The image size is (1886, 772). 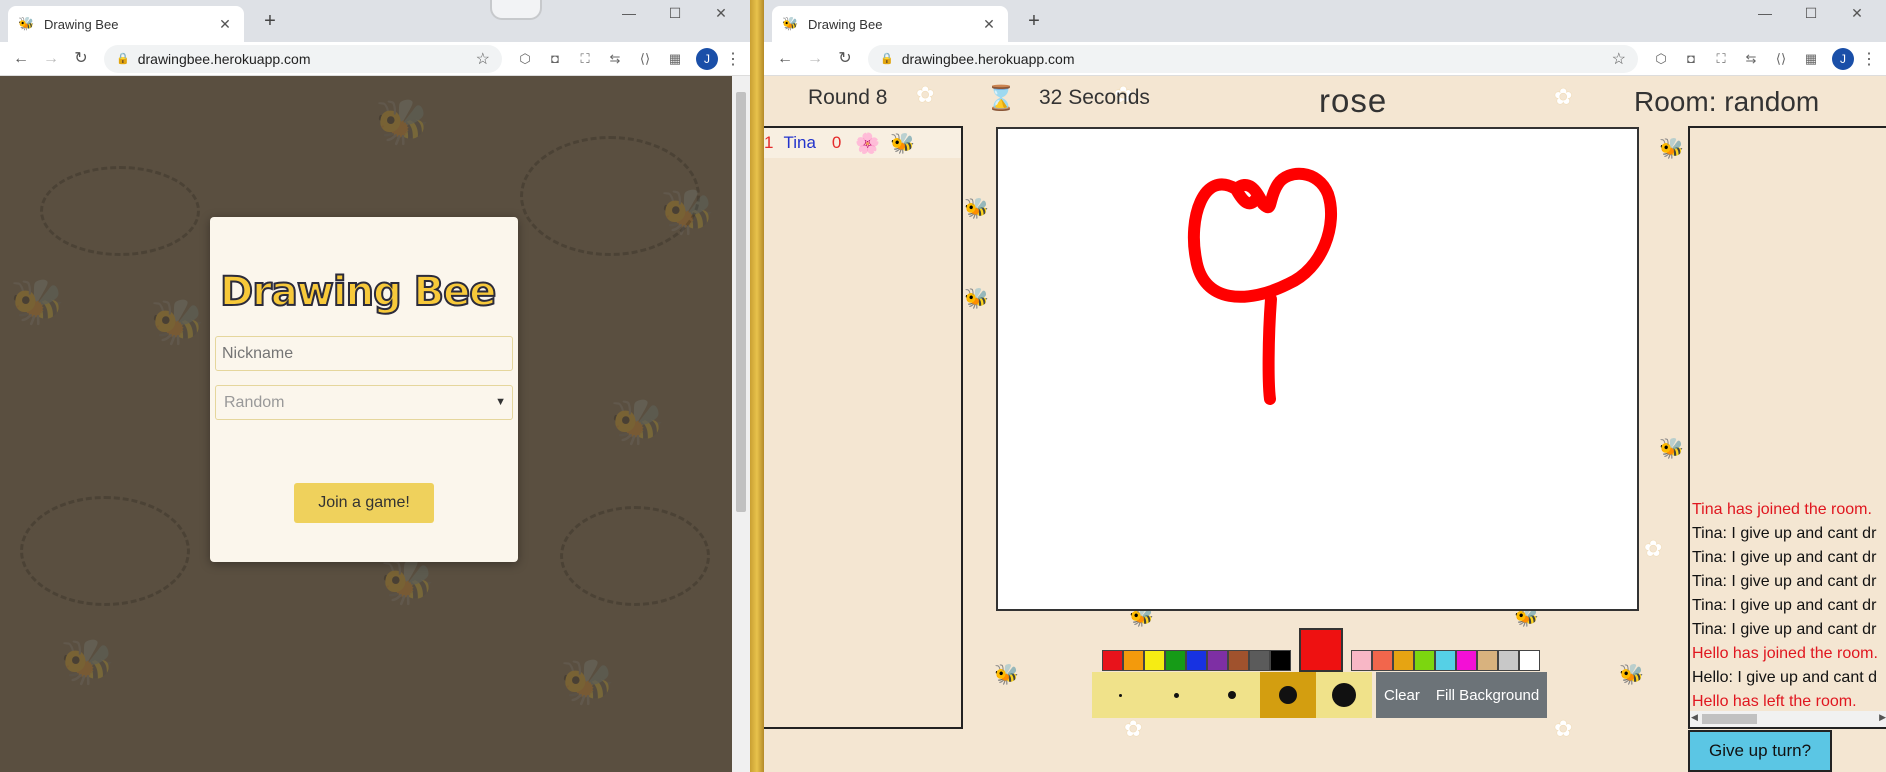 What do you see at coordinates (364, 503) in the screenshot?
I see `join-game-button: Join a game!` at bounding box center [364, 503].